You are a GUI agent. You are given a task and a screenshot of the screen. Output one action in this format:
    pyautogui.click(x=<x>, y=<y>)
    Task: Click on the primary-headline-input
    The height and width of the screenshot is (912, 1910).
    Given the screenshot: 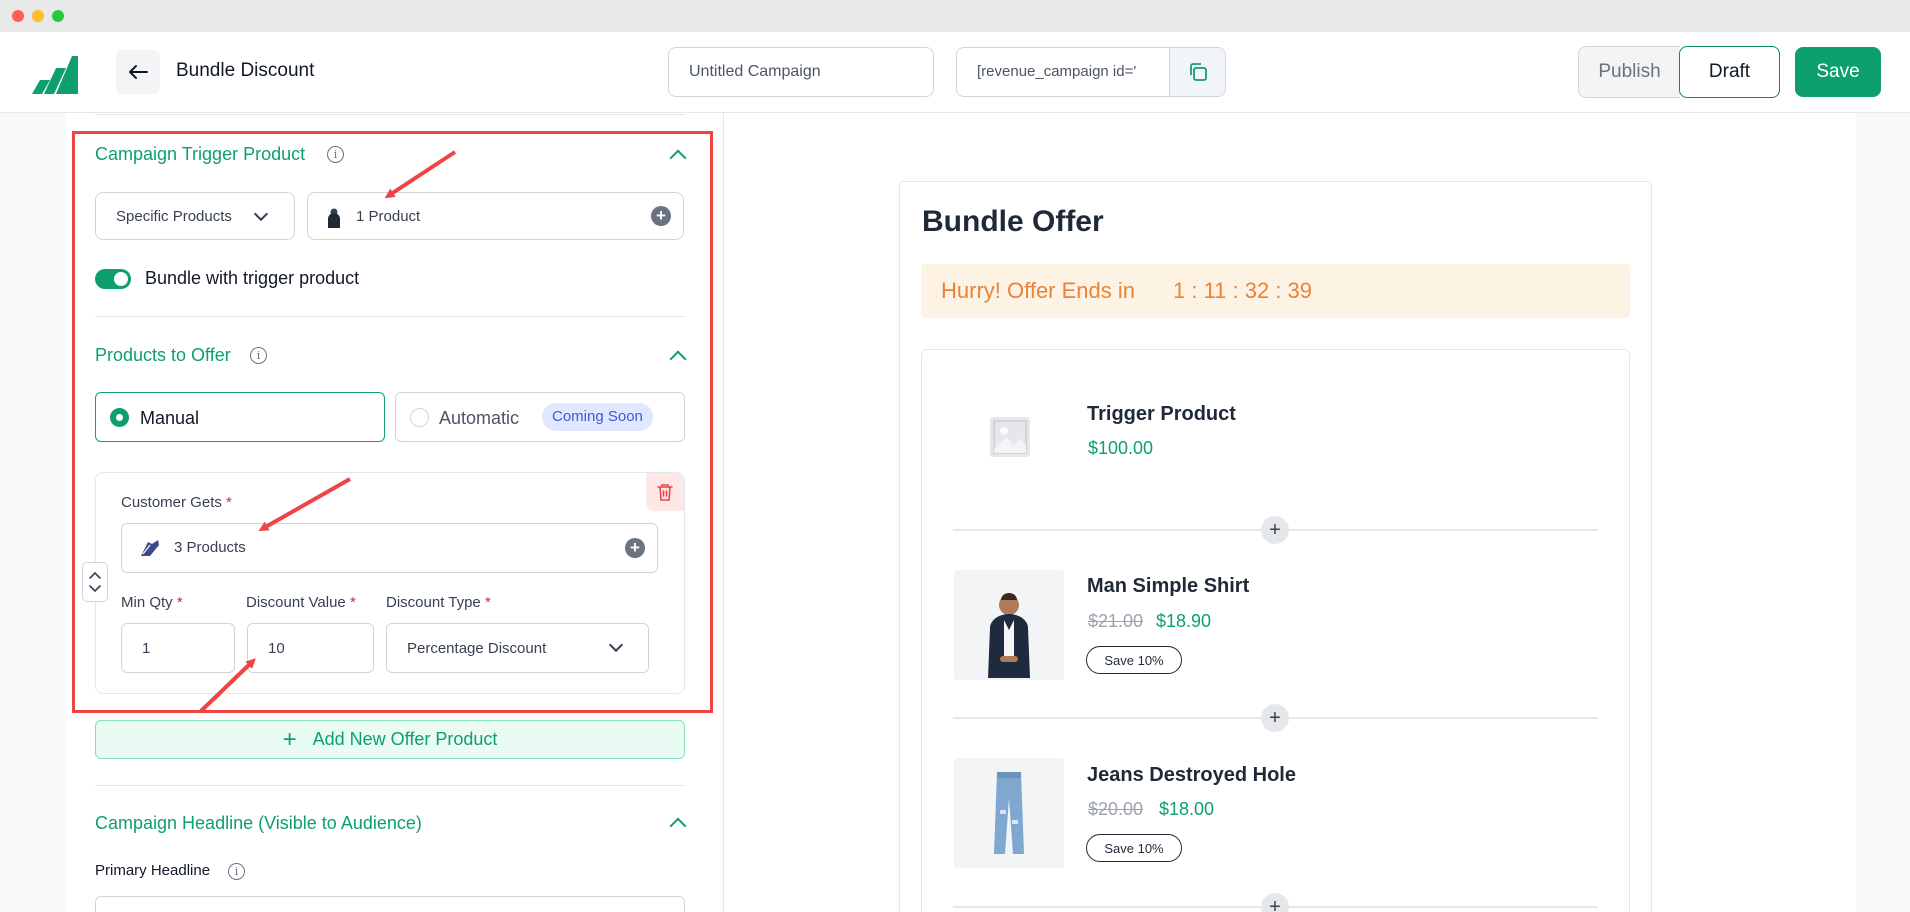 What is the action you would take?
    pyautogui.click(x=390, y=904)
    